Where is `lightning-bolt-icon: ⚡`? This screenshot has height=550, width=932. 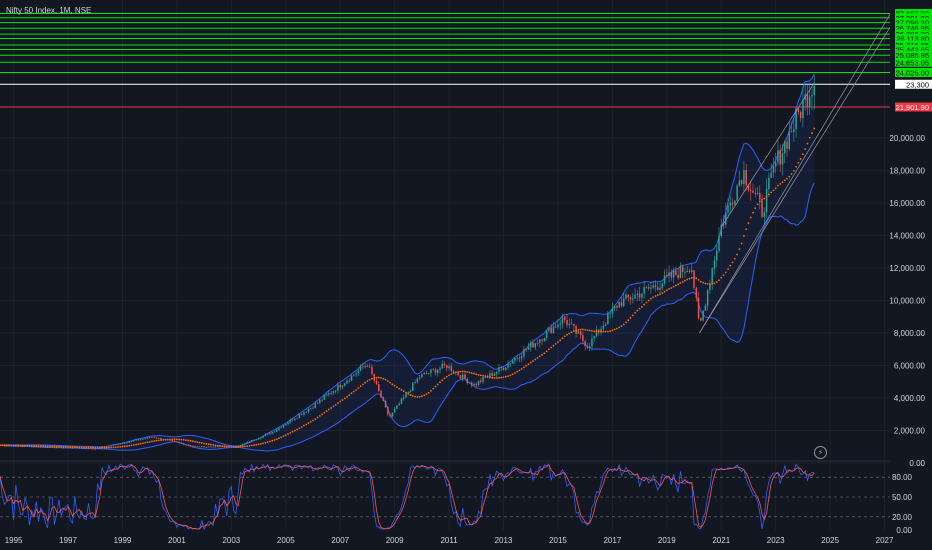 lightning-bolt-icon: ⚡ is located at coordinates (820, 452).